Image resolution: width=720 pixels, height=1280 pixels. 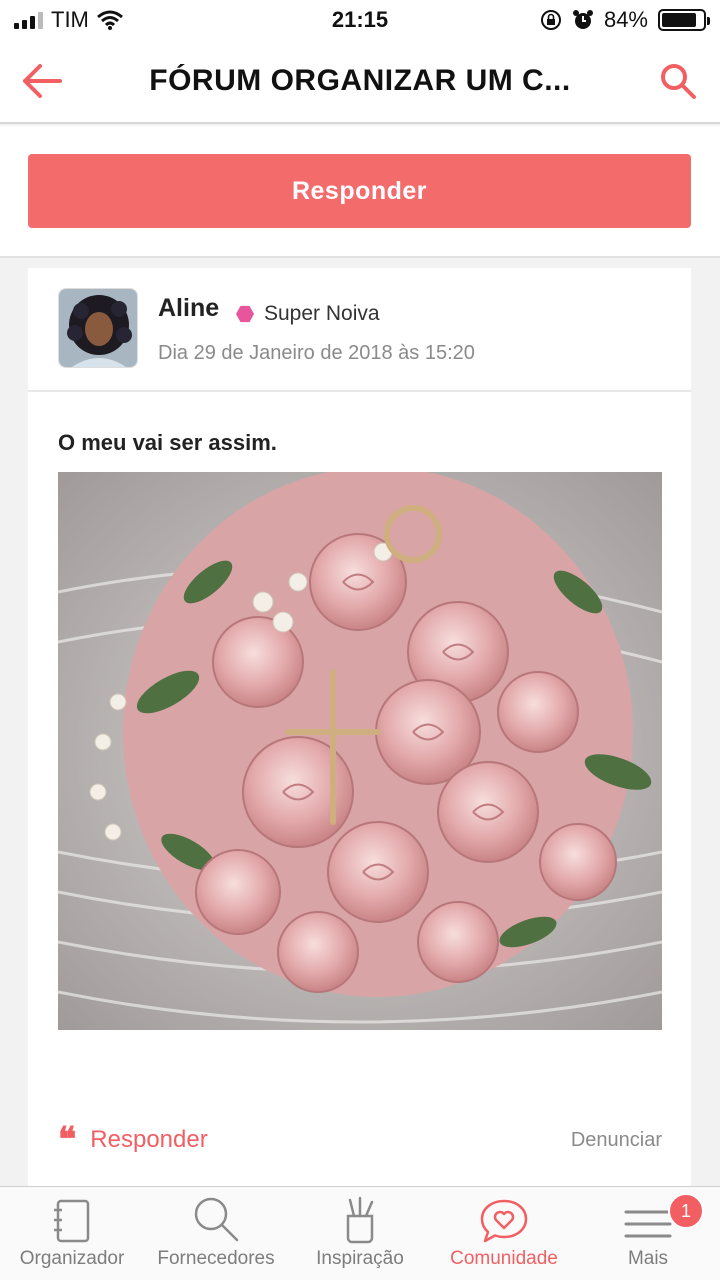 I want to click on reply-area: Responder, so click(x=360, y=192).